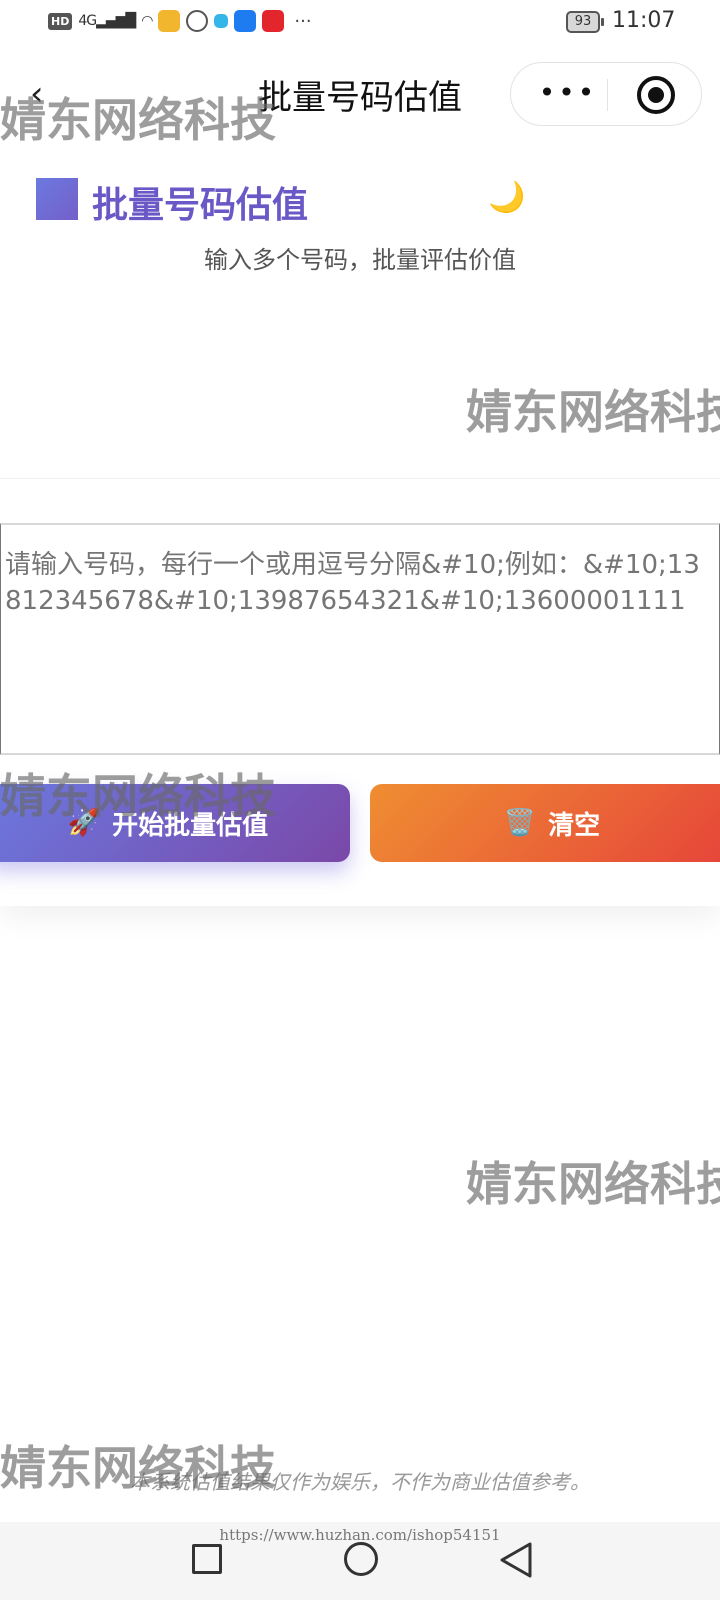 The height and width of the screenshot is (1600, 720). I want to click on disclaimer: 本系统估值结果仅作为娱乐，不作为商业估值参考。, so click(360, 1482).